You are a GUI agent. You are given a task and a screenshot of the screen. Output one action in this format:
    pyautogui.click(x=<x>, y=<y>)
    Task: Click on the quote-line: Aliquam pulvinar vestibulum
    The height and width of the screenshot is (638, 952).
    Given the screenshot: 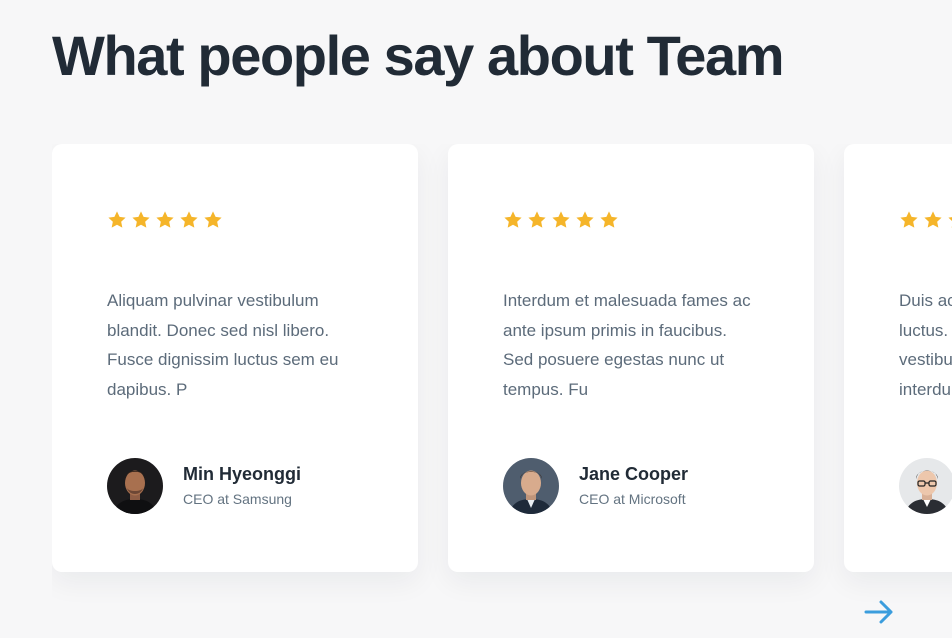 What is the action you would take?
    pyautogui.click(x=213, y=300)
    